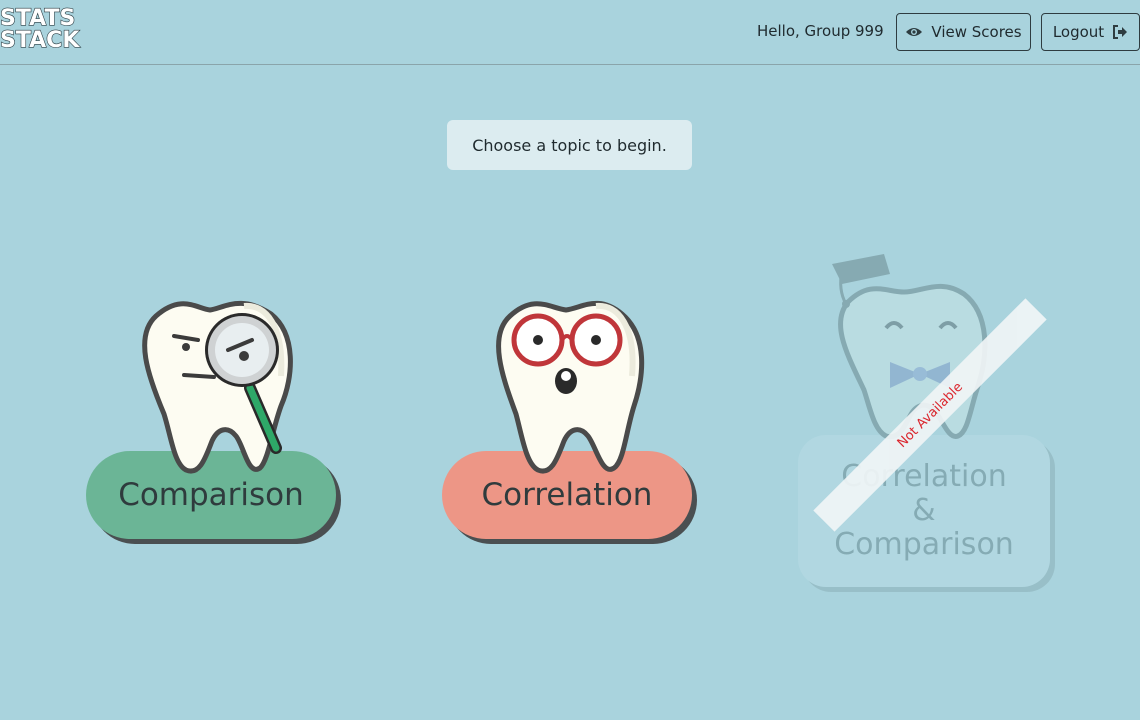 The height and width of the screenshot is (720, 1140). What do you see at coordinates (820, 31) in the screenshot?
I see `user-greeting: Hello, Group 999` at bounding box center [820, 31].